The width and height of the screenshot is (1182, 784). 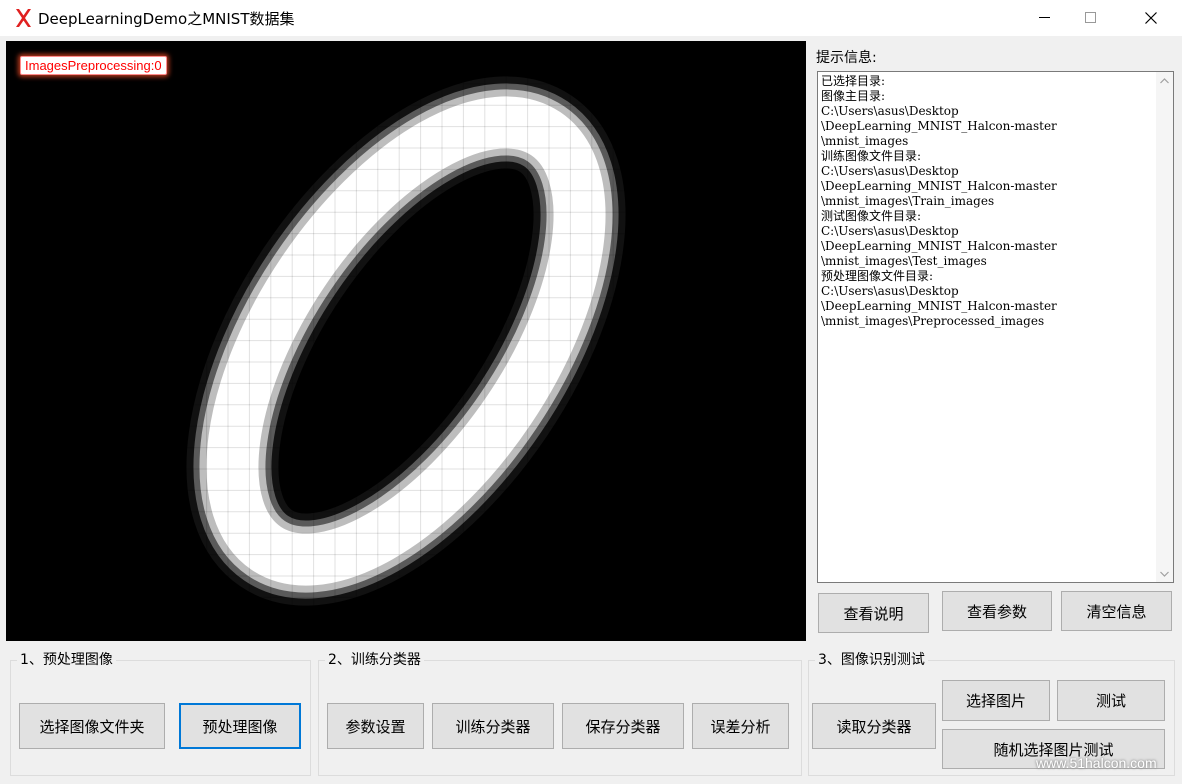 I want to click on view-help-button: 查看说明, so click(x=873, y=613).